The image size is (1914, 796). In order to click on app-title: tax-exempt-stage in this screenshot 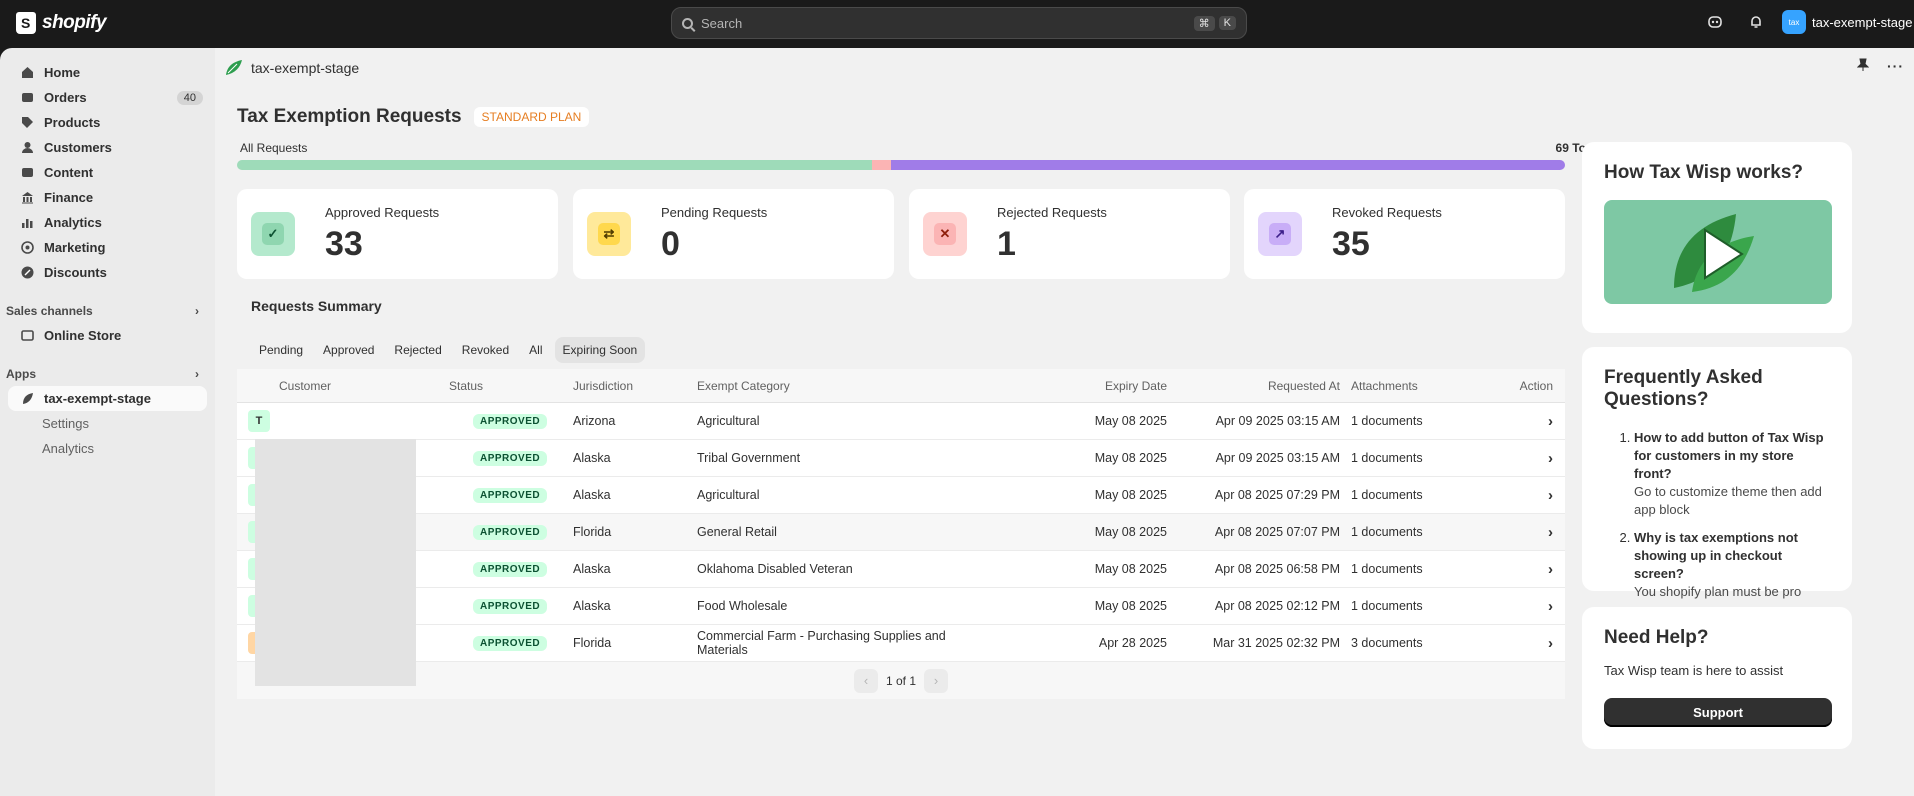, I will do `click(305, 68)`.